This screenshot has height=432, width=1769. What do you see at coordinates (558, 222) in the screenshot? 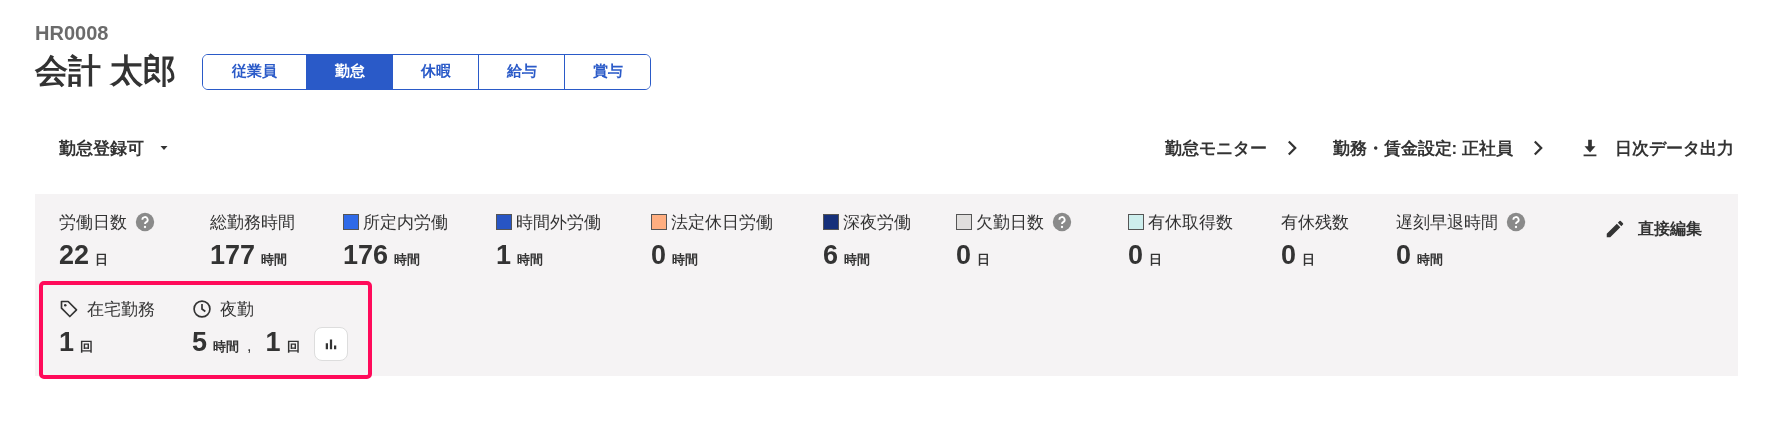
I see `stat-label: 時間外労働` at bounding box center [558, 222].